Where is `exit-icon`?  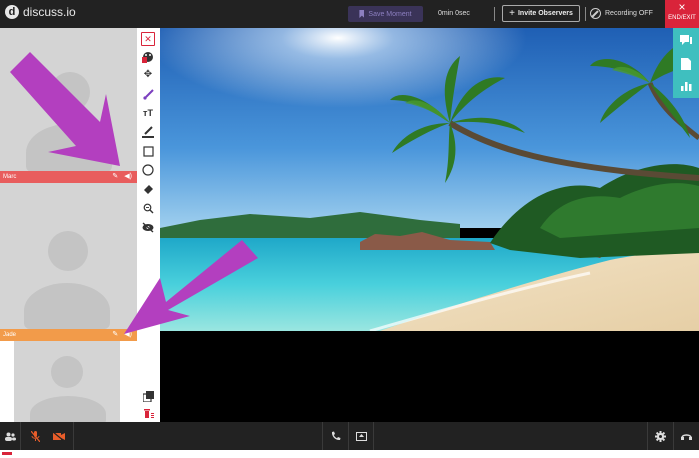
exit-icon is located at coordinates (686, 436).